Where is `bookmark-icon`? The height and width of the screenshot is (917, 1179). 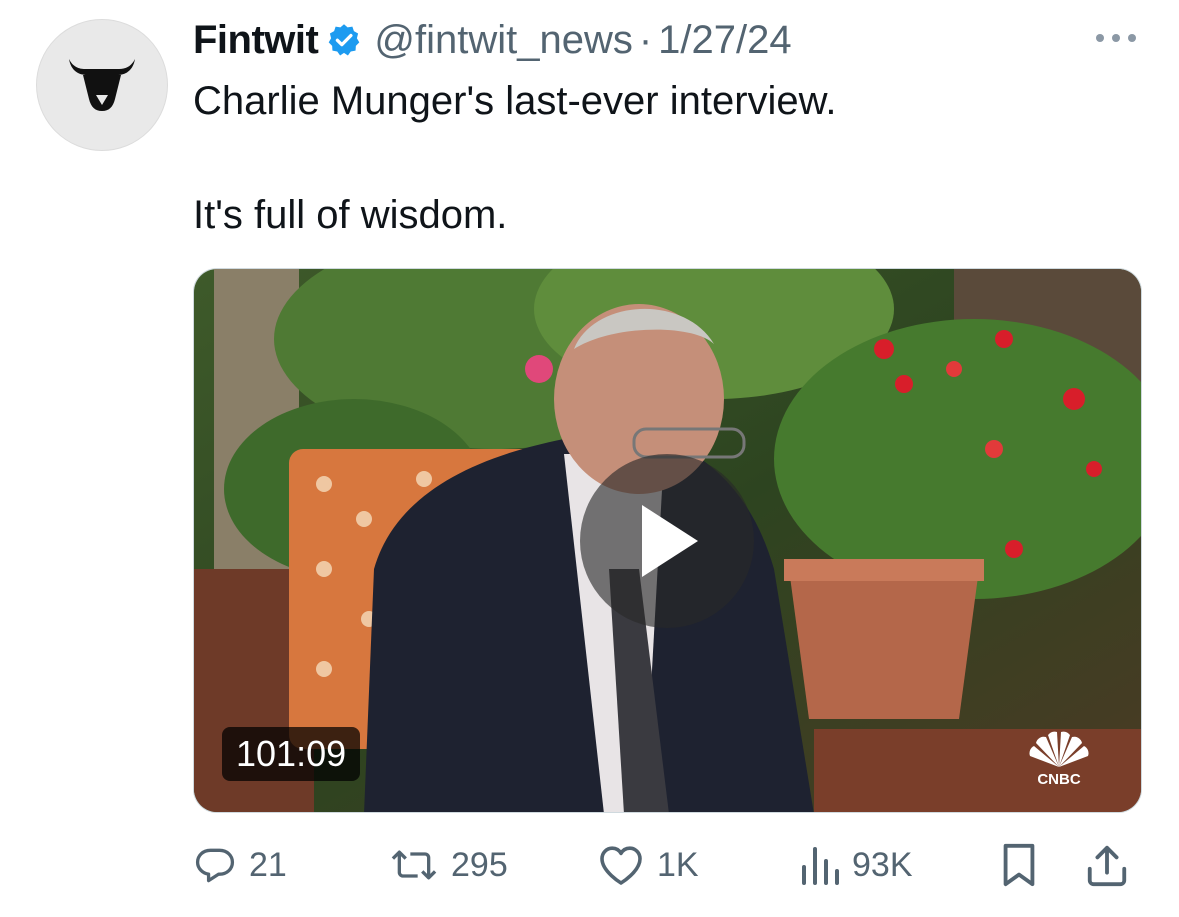
bookmark-icon is located at coordinates (1019, 865).